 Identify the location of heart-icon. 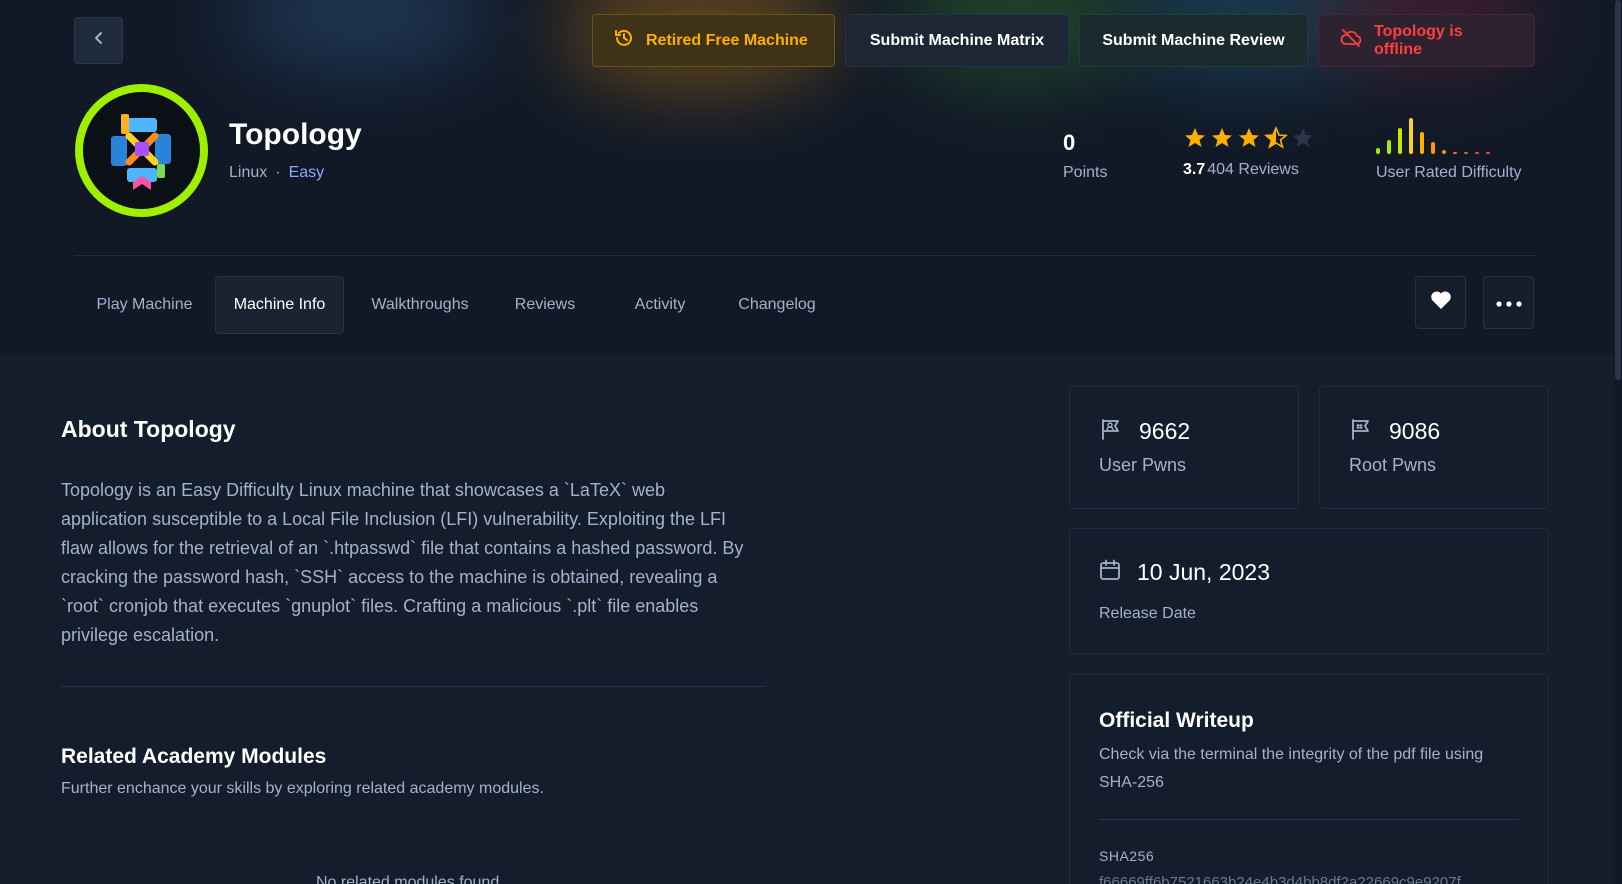
(1441, 302).